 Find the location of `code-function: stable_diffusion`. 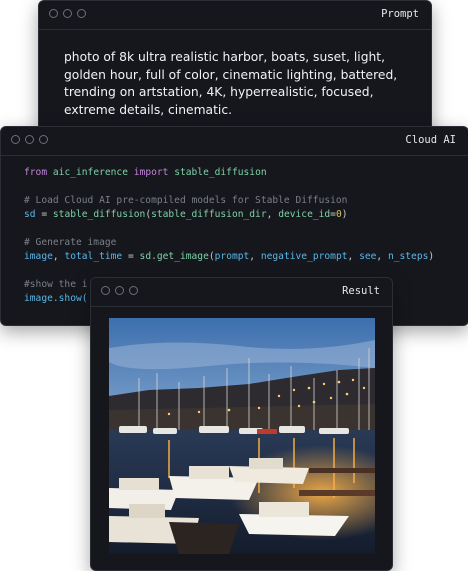

code-function: stable_diffusion is located at coordinates (99, 214).